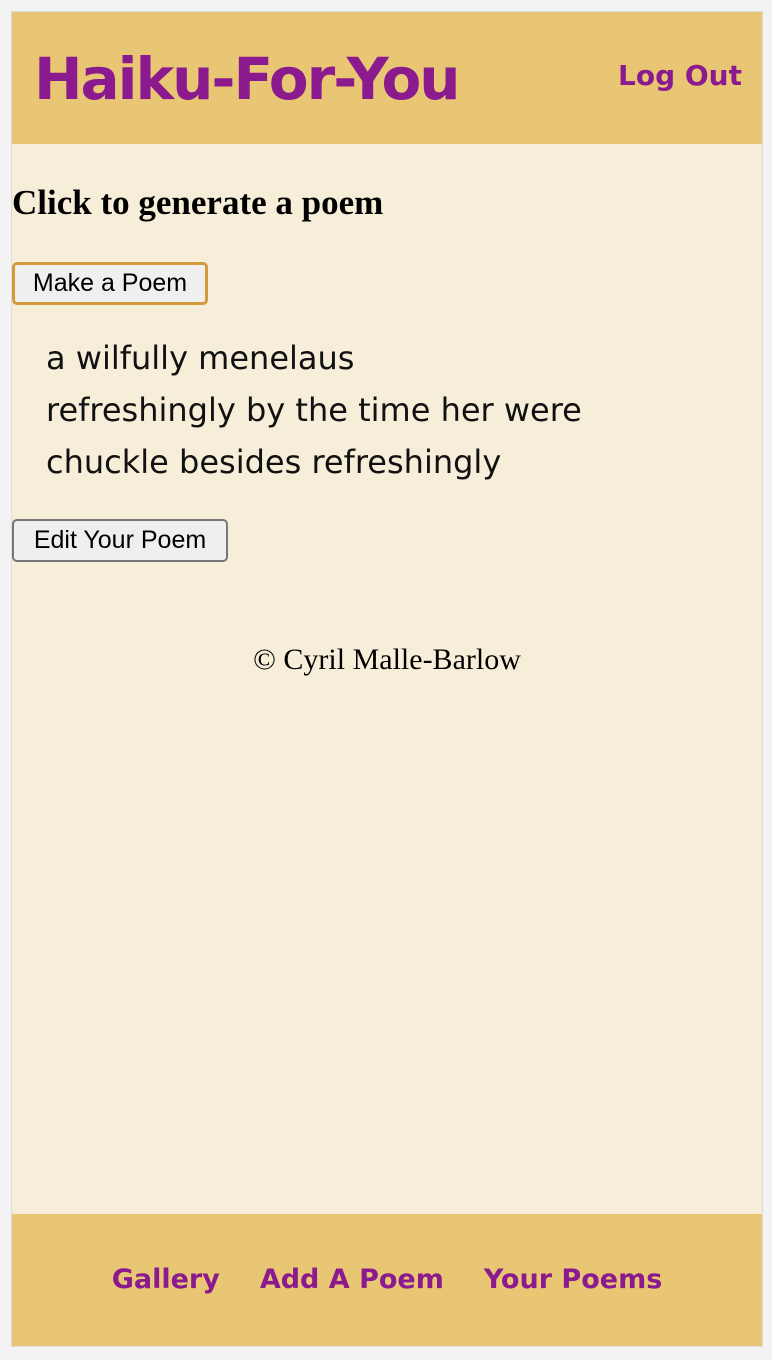 The height and width of the screenshot is (1360, 772). What do you see at coordinates (247, 79) in the screenshot?
I see `brand-title: Haiku-For-You` at bounding box center [247, 79].